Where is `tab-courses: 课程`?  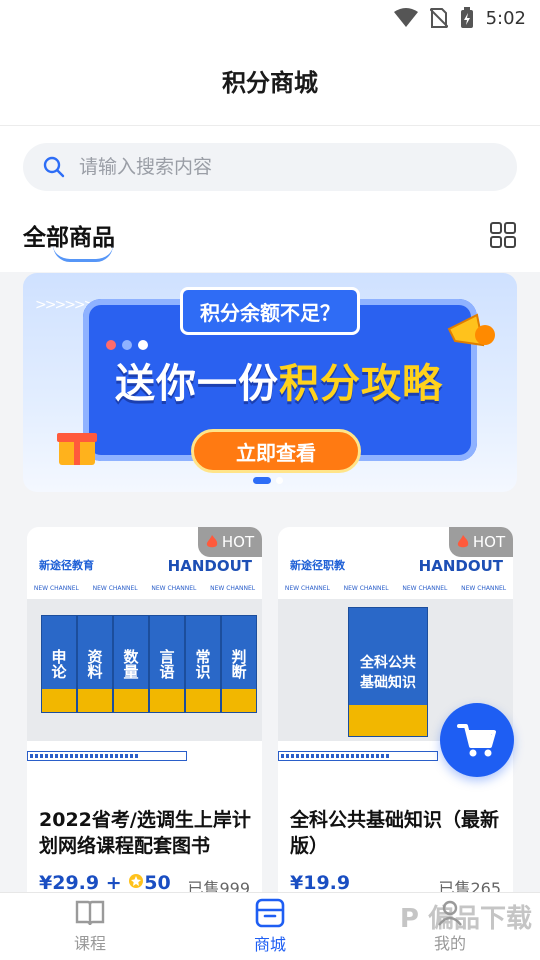 tab-courses: 课程 is located at coordinates (90, 926).